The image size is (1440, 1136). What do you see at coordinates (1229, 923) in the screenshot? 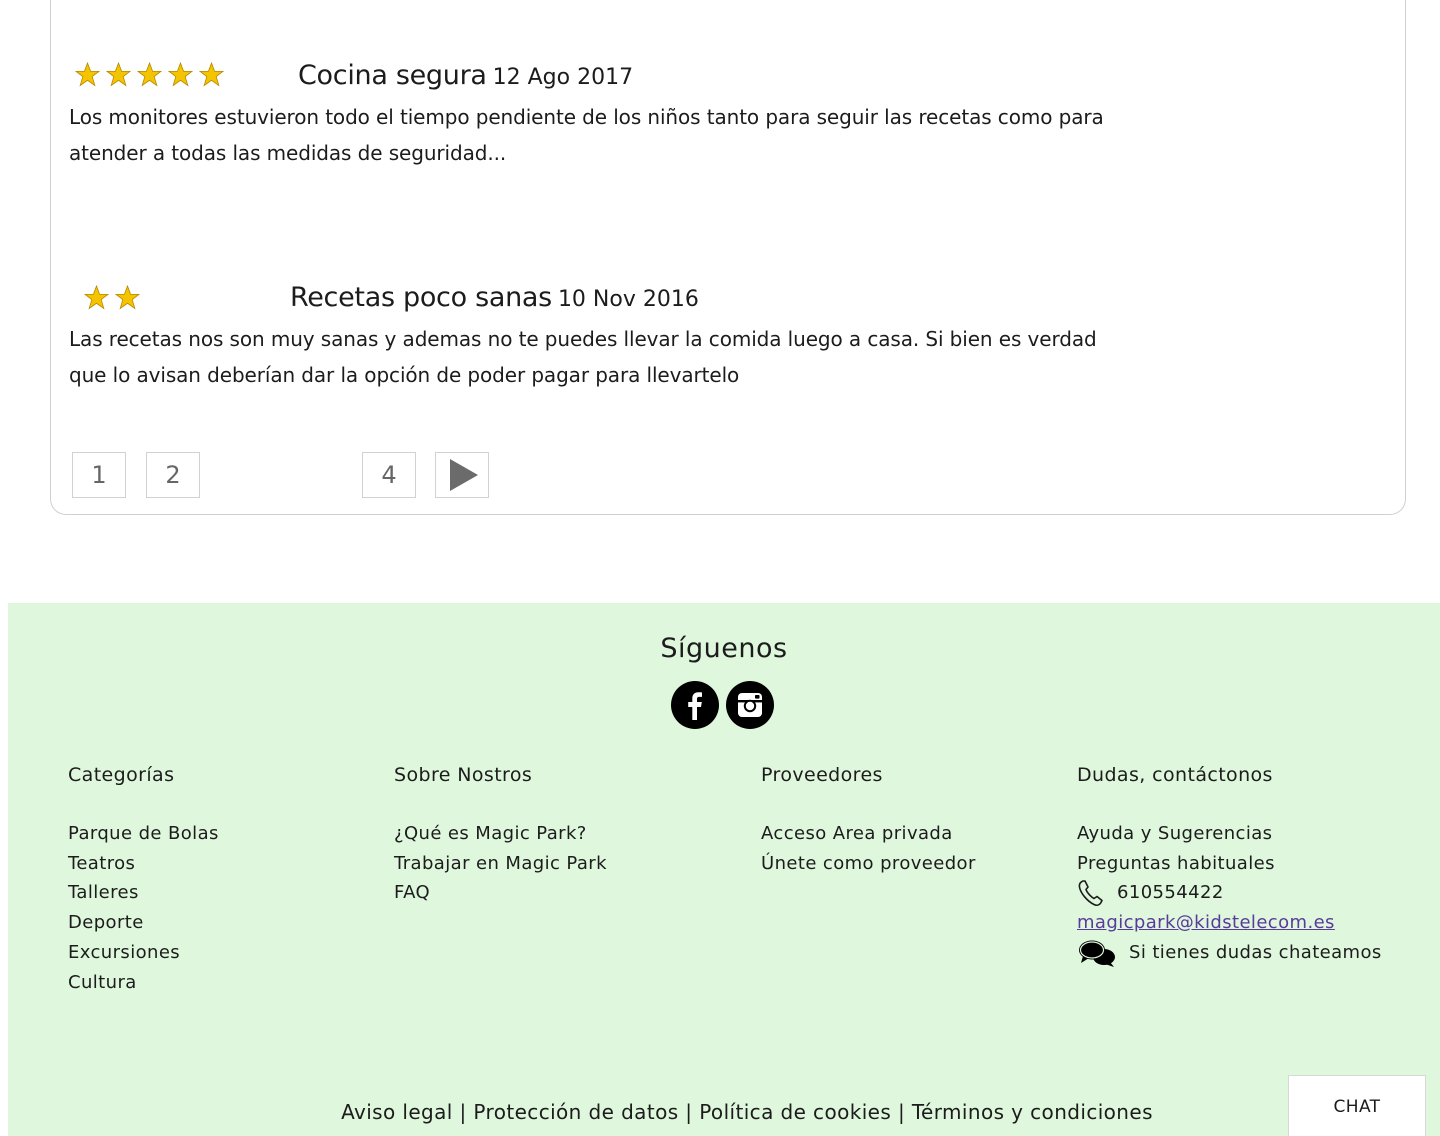
I see `email-link: magicpark@kidstelecom.es` at bounding box center [1229, 923].